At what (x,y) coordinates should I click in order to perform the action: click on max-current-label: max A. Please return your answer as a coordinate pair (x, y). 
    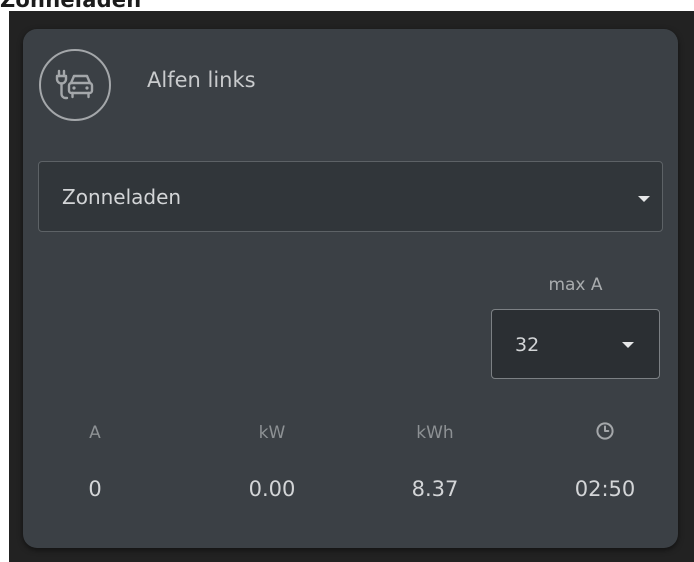
    Looking at the image, I should click on (575, 285).